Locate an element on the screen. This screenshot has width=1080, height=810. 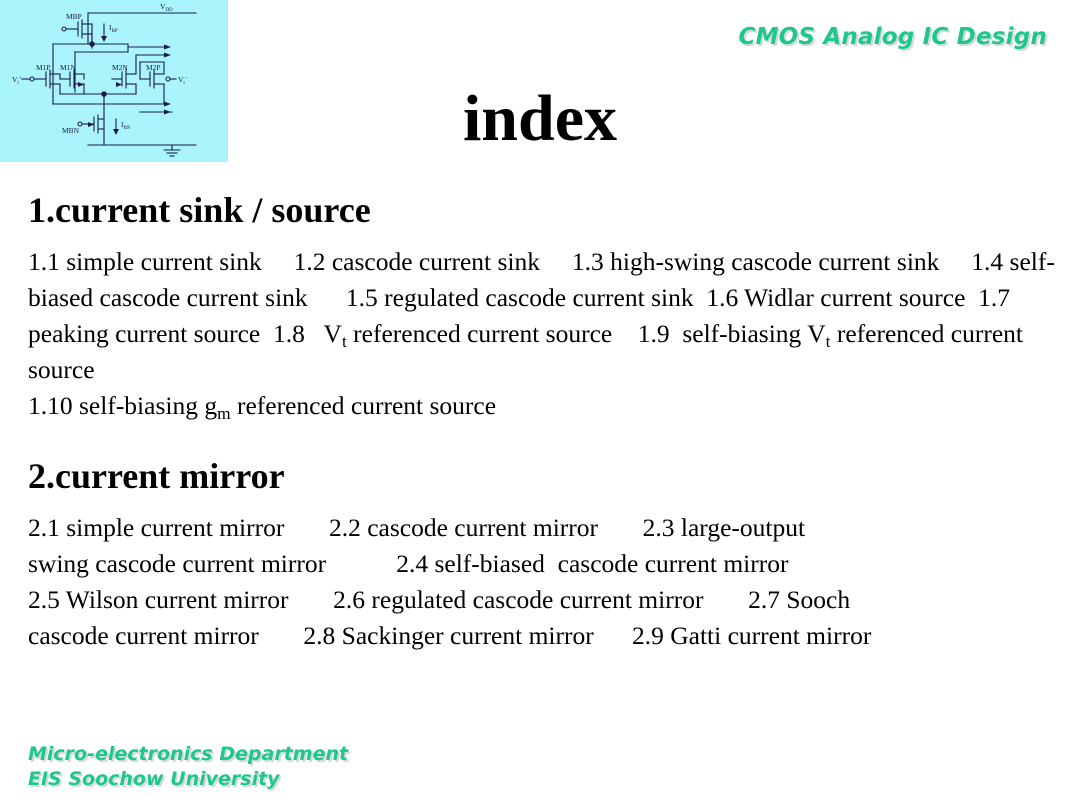
label-vdd: VDD is located at coordinates (166, 7).